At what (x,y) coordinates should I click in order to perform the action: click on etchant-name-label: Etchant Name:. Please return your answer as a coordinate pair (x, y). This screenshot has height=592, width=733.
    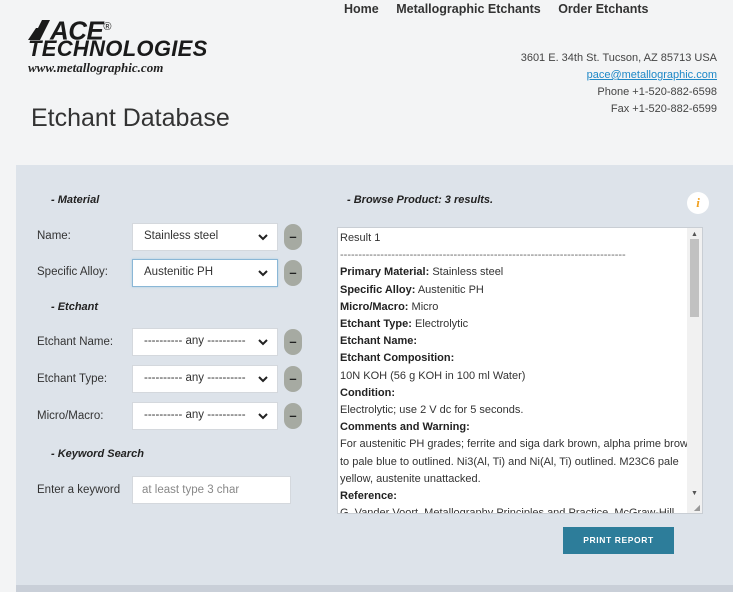
    Looking at the image, I should click on (75, 342).